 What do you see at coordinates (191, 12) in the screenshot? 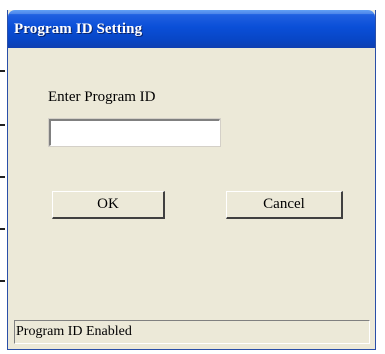
I see `titlebar-gloss` at bounding box center [191, 12].